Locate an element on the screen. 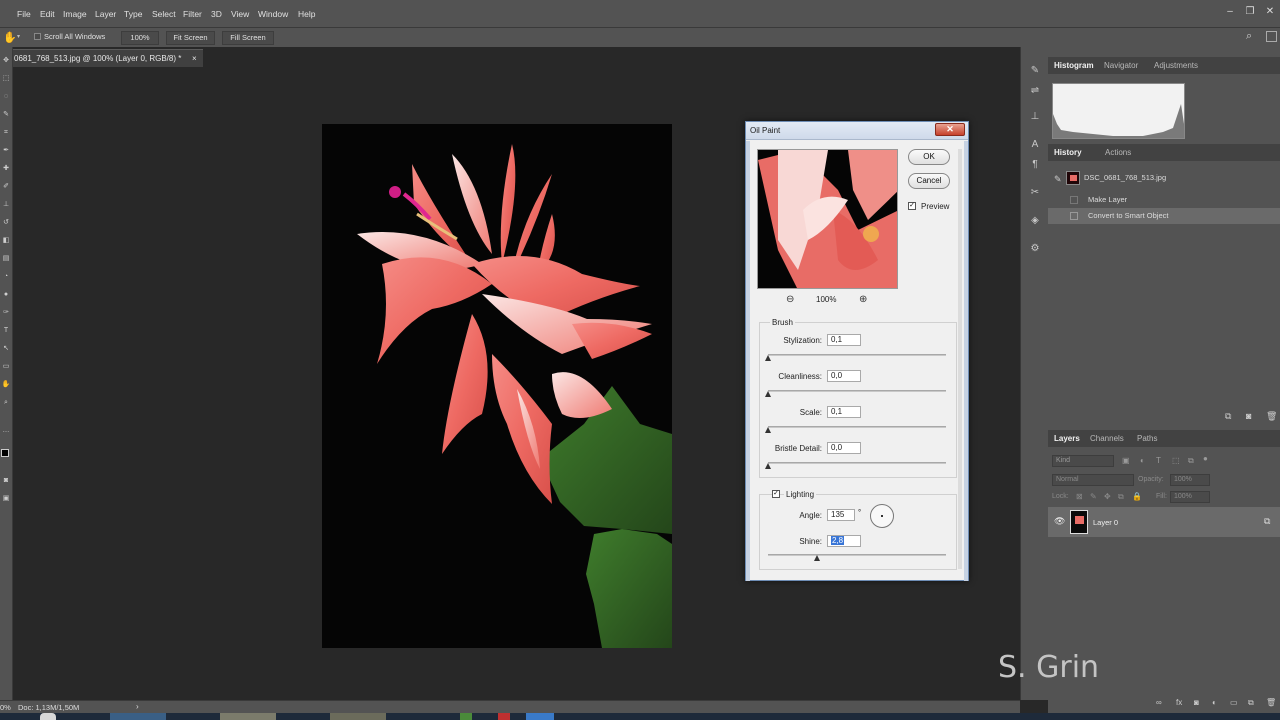 The width and height of the screenshot is (1280, 720). brush-tool-icon: ✐ is located at coordinates (6, 187).